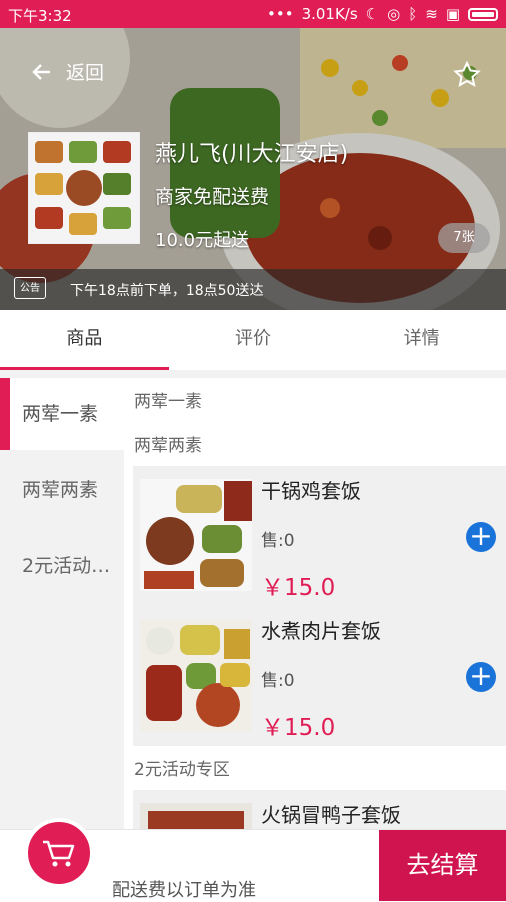  What do you see at coordinates (452, 14) in the screenshot?
I see `sim-icon: ▣` at bounding box center [452, 14].